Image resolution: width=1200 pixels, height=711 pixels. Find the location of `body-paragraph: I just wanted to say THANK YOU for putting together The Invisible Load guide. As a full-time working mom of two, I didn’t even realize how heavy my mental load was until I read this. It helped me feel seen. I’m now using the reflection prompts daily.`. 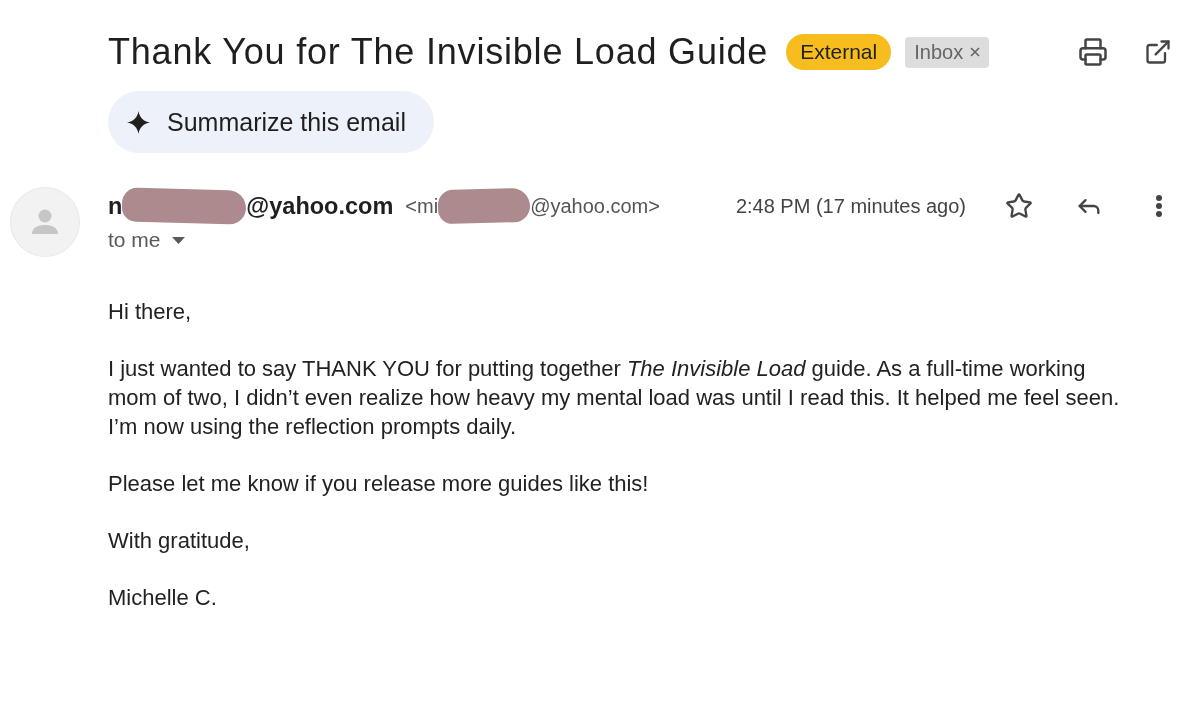

body-paragraph: I just wanted to say THANK YOU for putting together The Invisible Load guide. As a full-time working mom of two, I didn’t even realize how heavy my mental load was until I read this. It helped me feel seen. I’m now using the reflection prompts daily. is located at coordinates (614, 398).